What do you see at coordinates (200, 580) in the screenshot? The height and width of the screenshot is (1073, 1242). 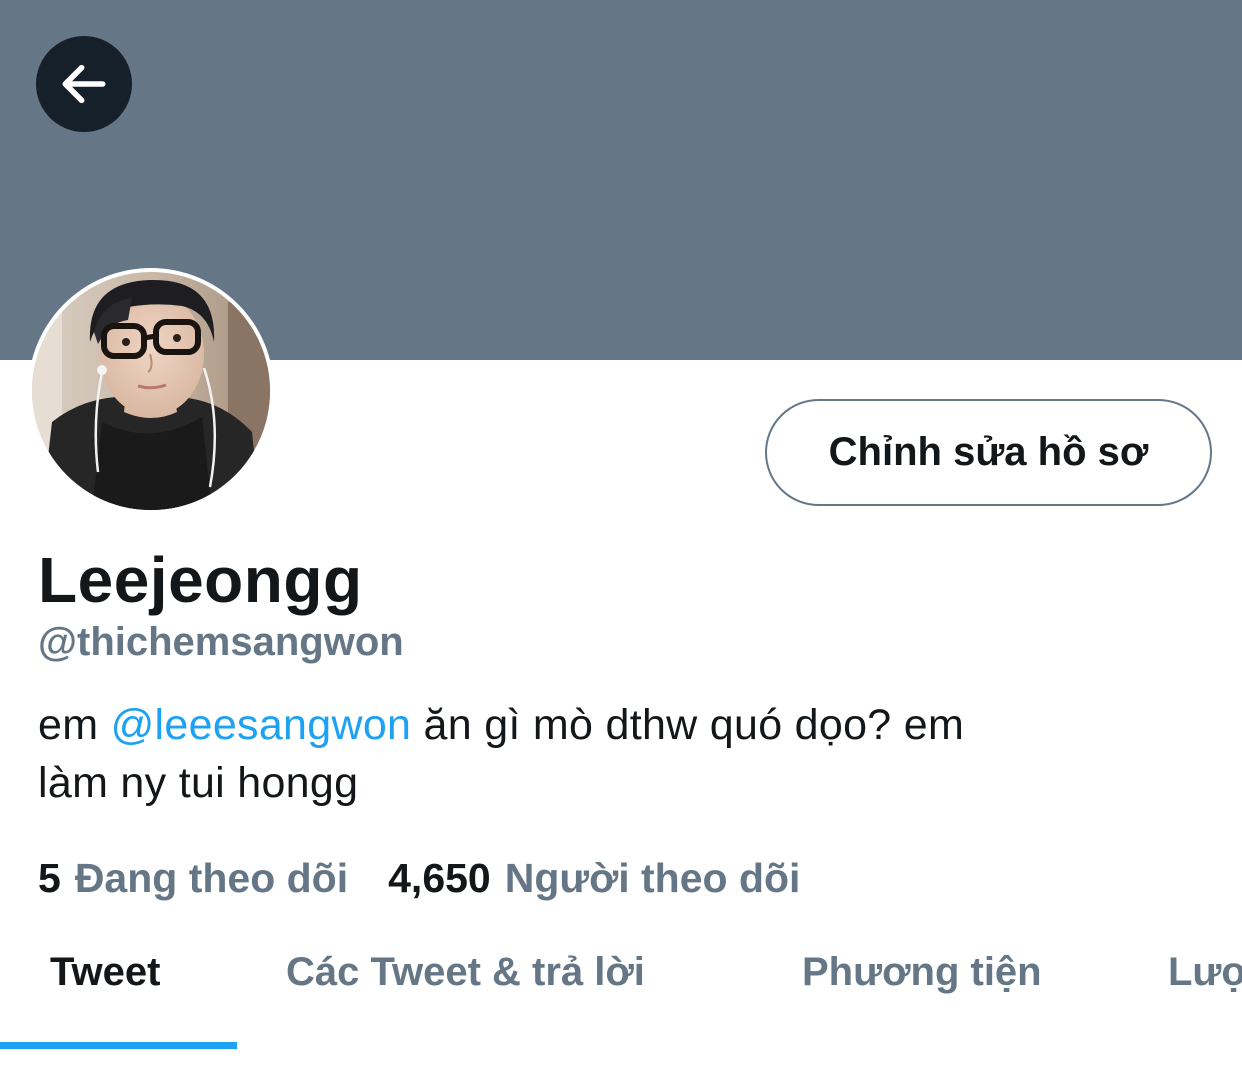 I see `display-name: Leejeongg` at bounding box center [200, 580].